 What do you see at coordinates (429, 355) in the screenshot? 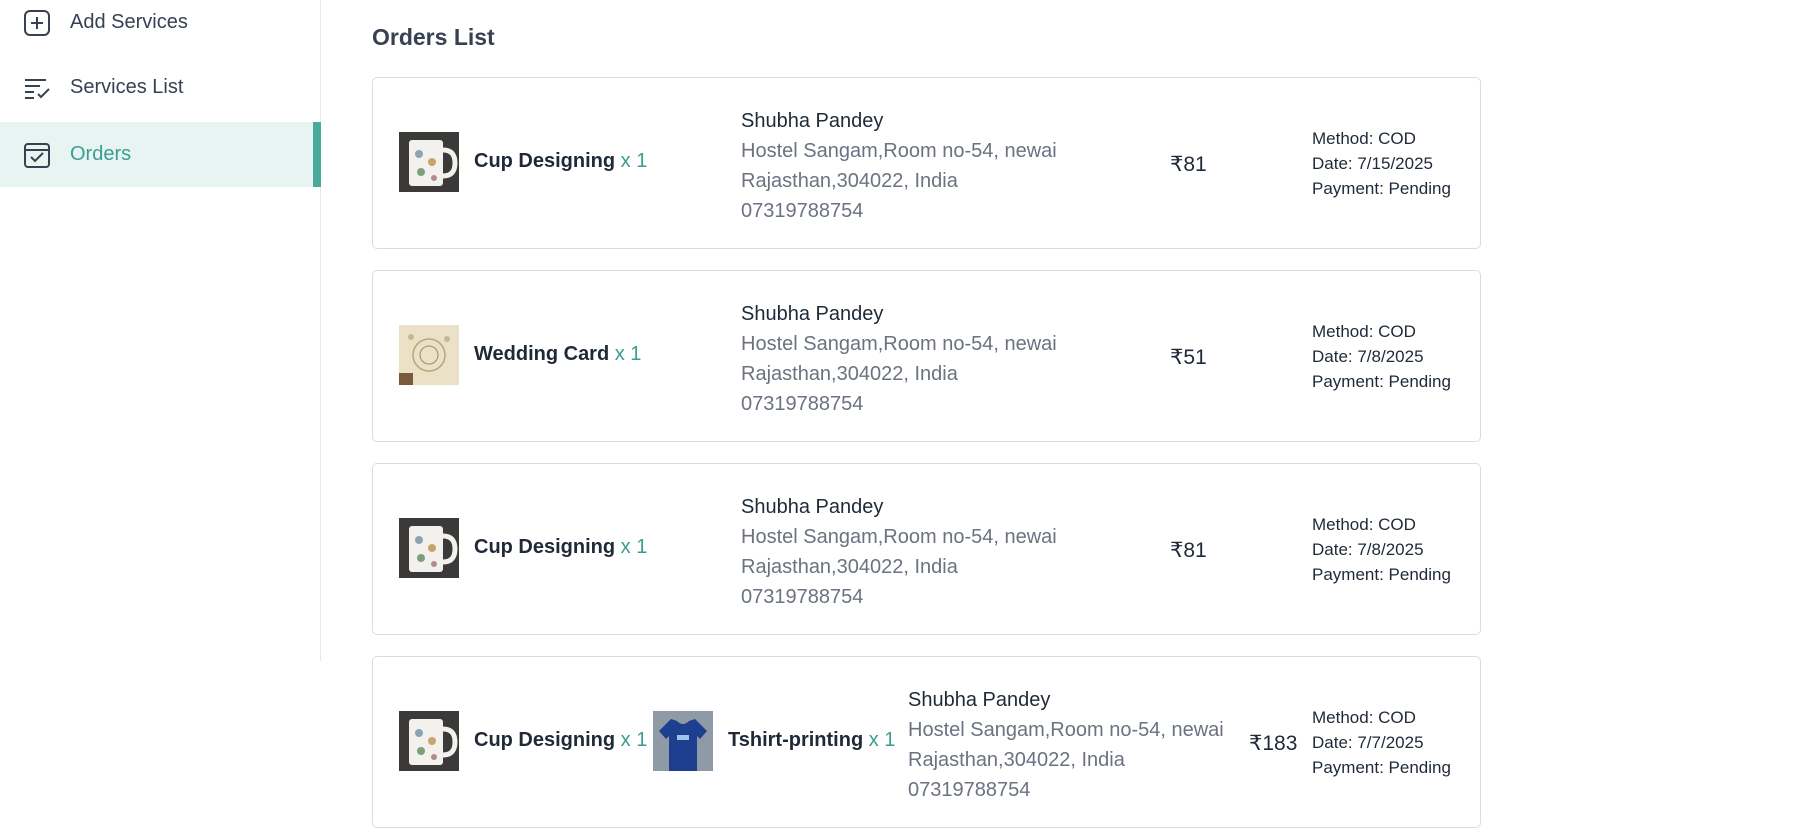
I see `wedding-card-image` at bounding box center [429, 355].